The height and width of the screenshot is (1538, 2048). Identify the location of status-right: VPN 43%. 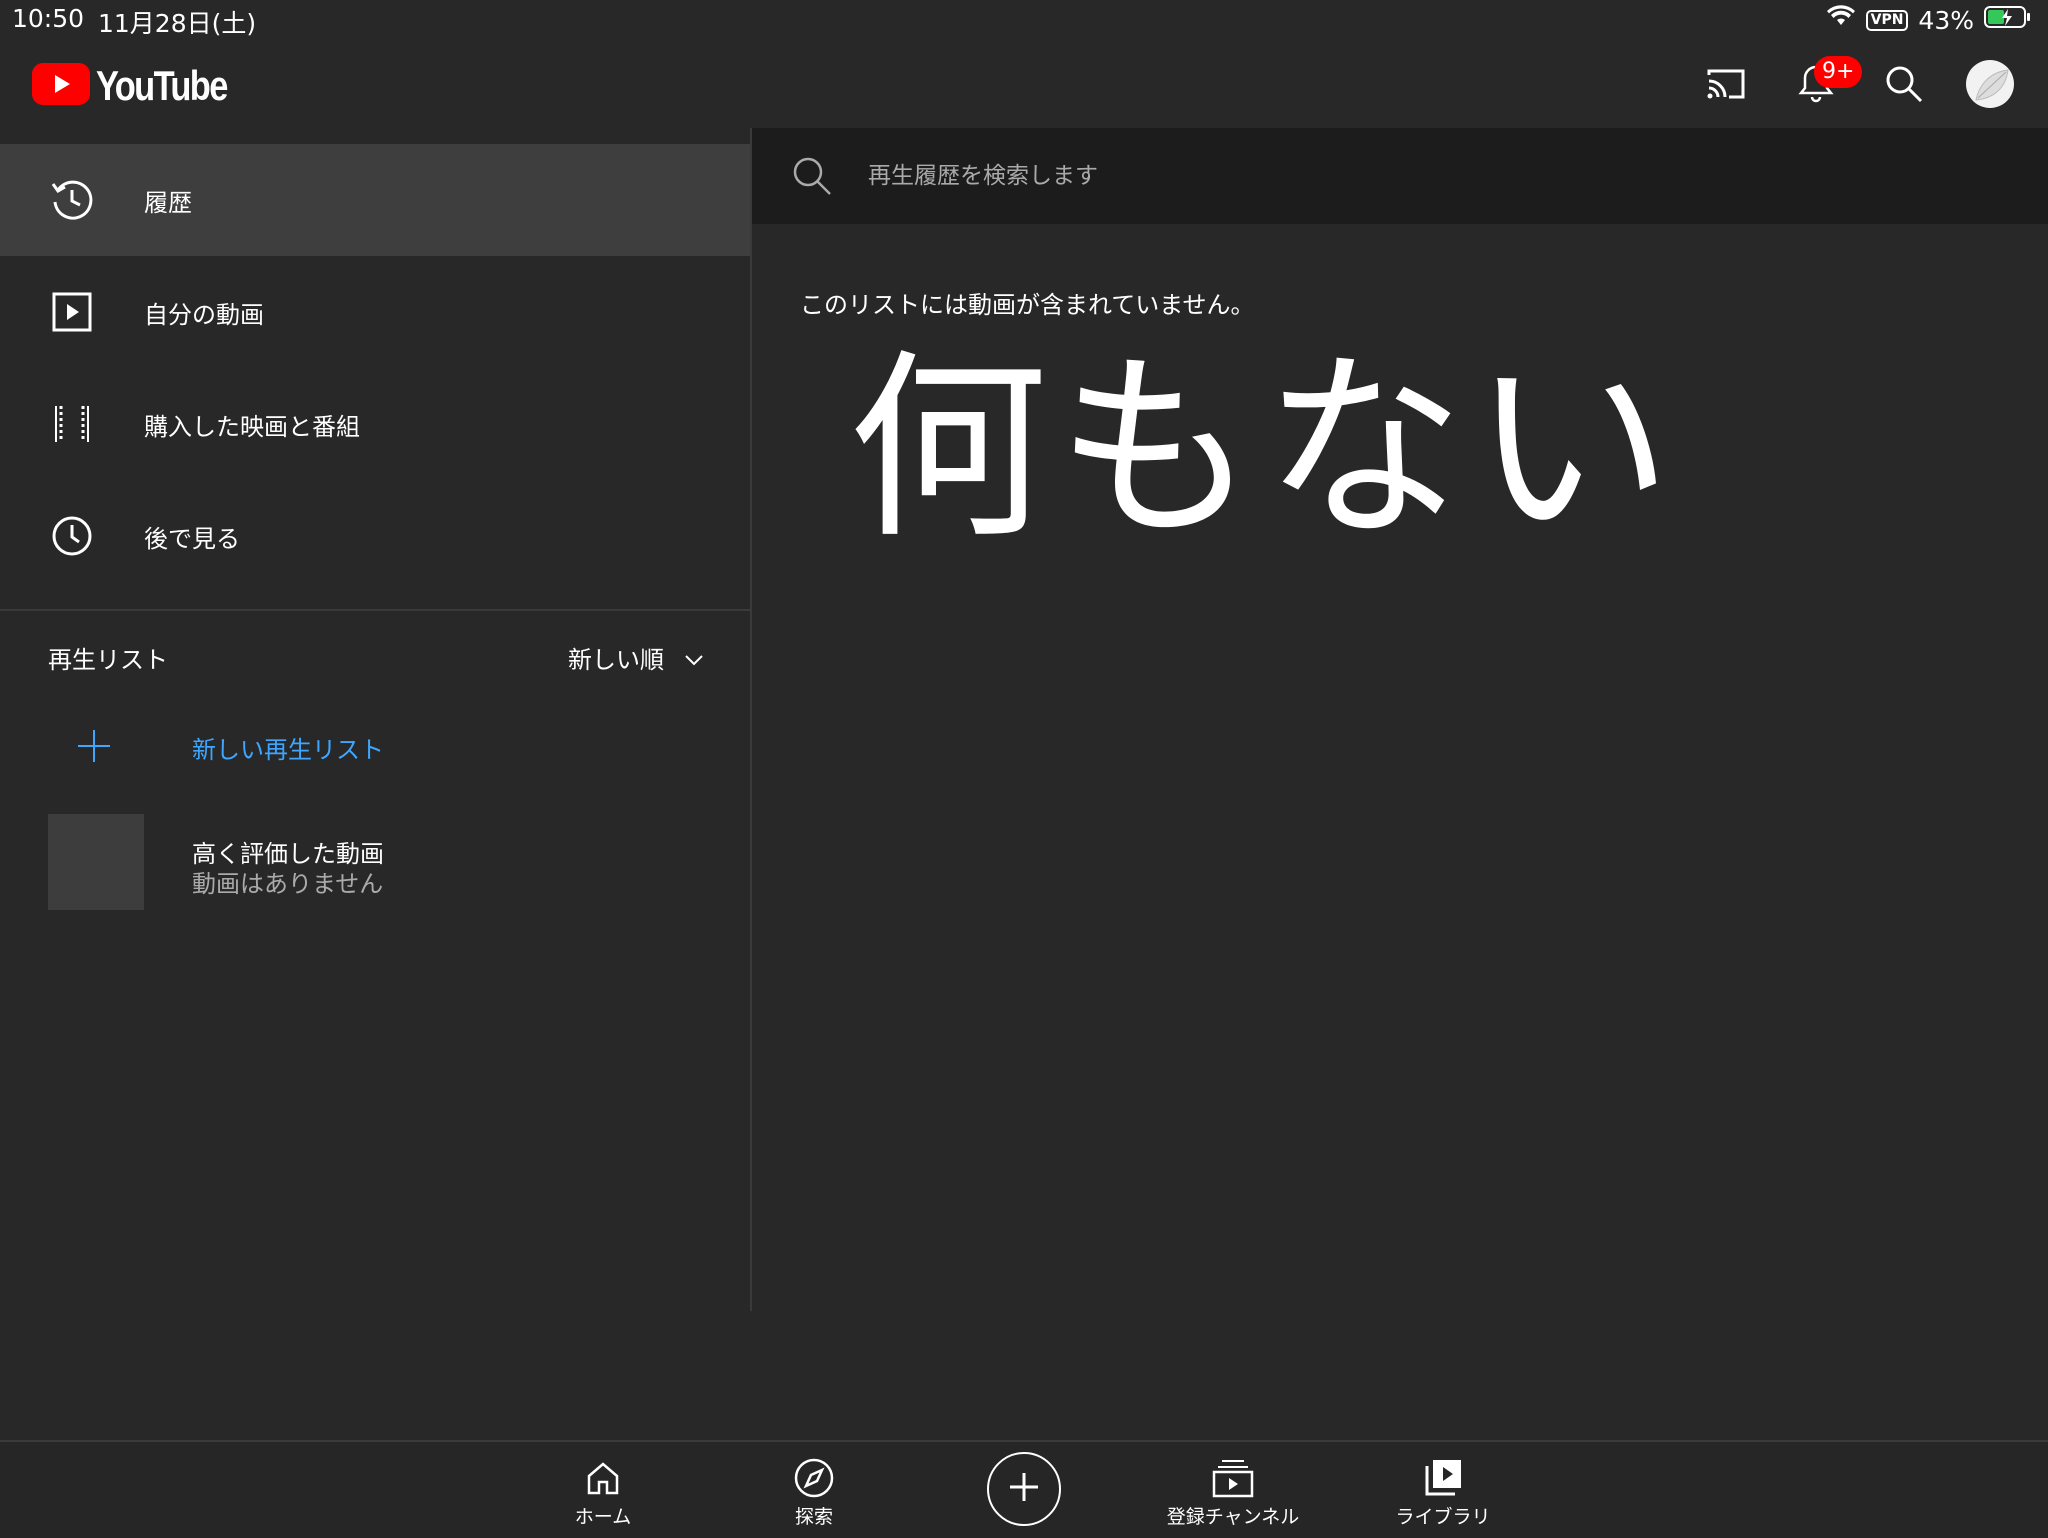
(1929, 20).